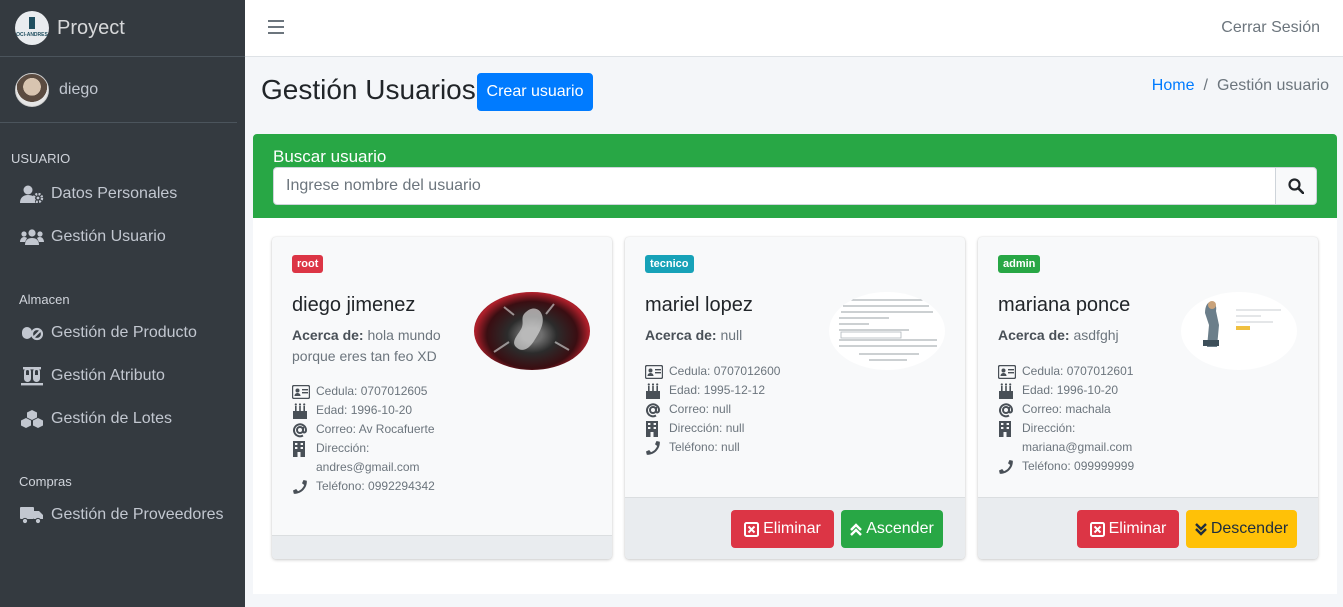 Image resolution: width=1343 pixels, height=607 pixels. Describe the element at coordinates (1272, 85) in the screenshot. I see `breadcrumb-current: Gestión usuario` at that location.